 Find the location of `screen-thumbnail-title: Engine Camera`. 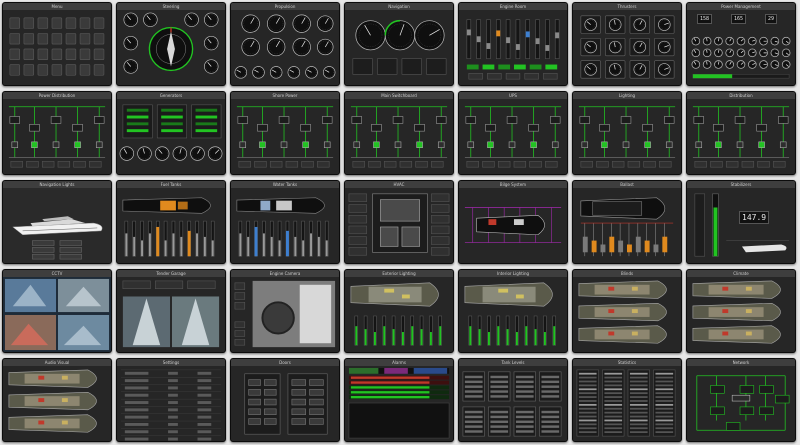

screen-thumbnail-title: Engine Camera is located at coordinates (285, 273).